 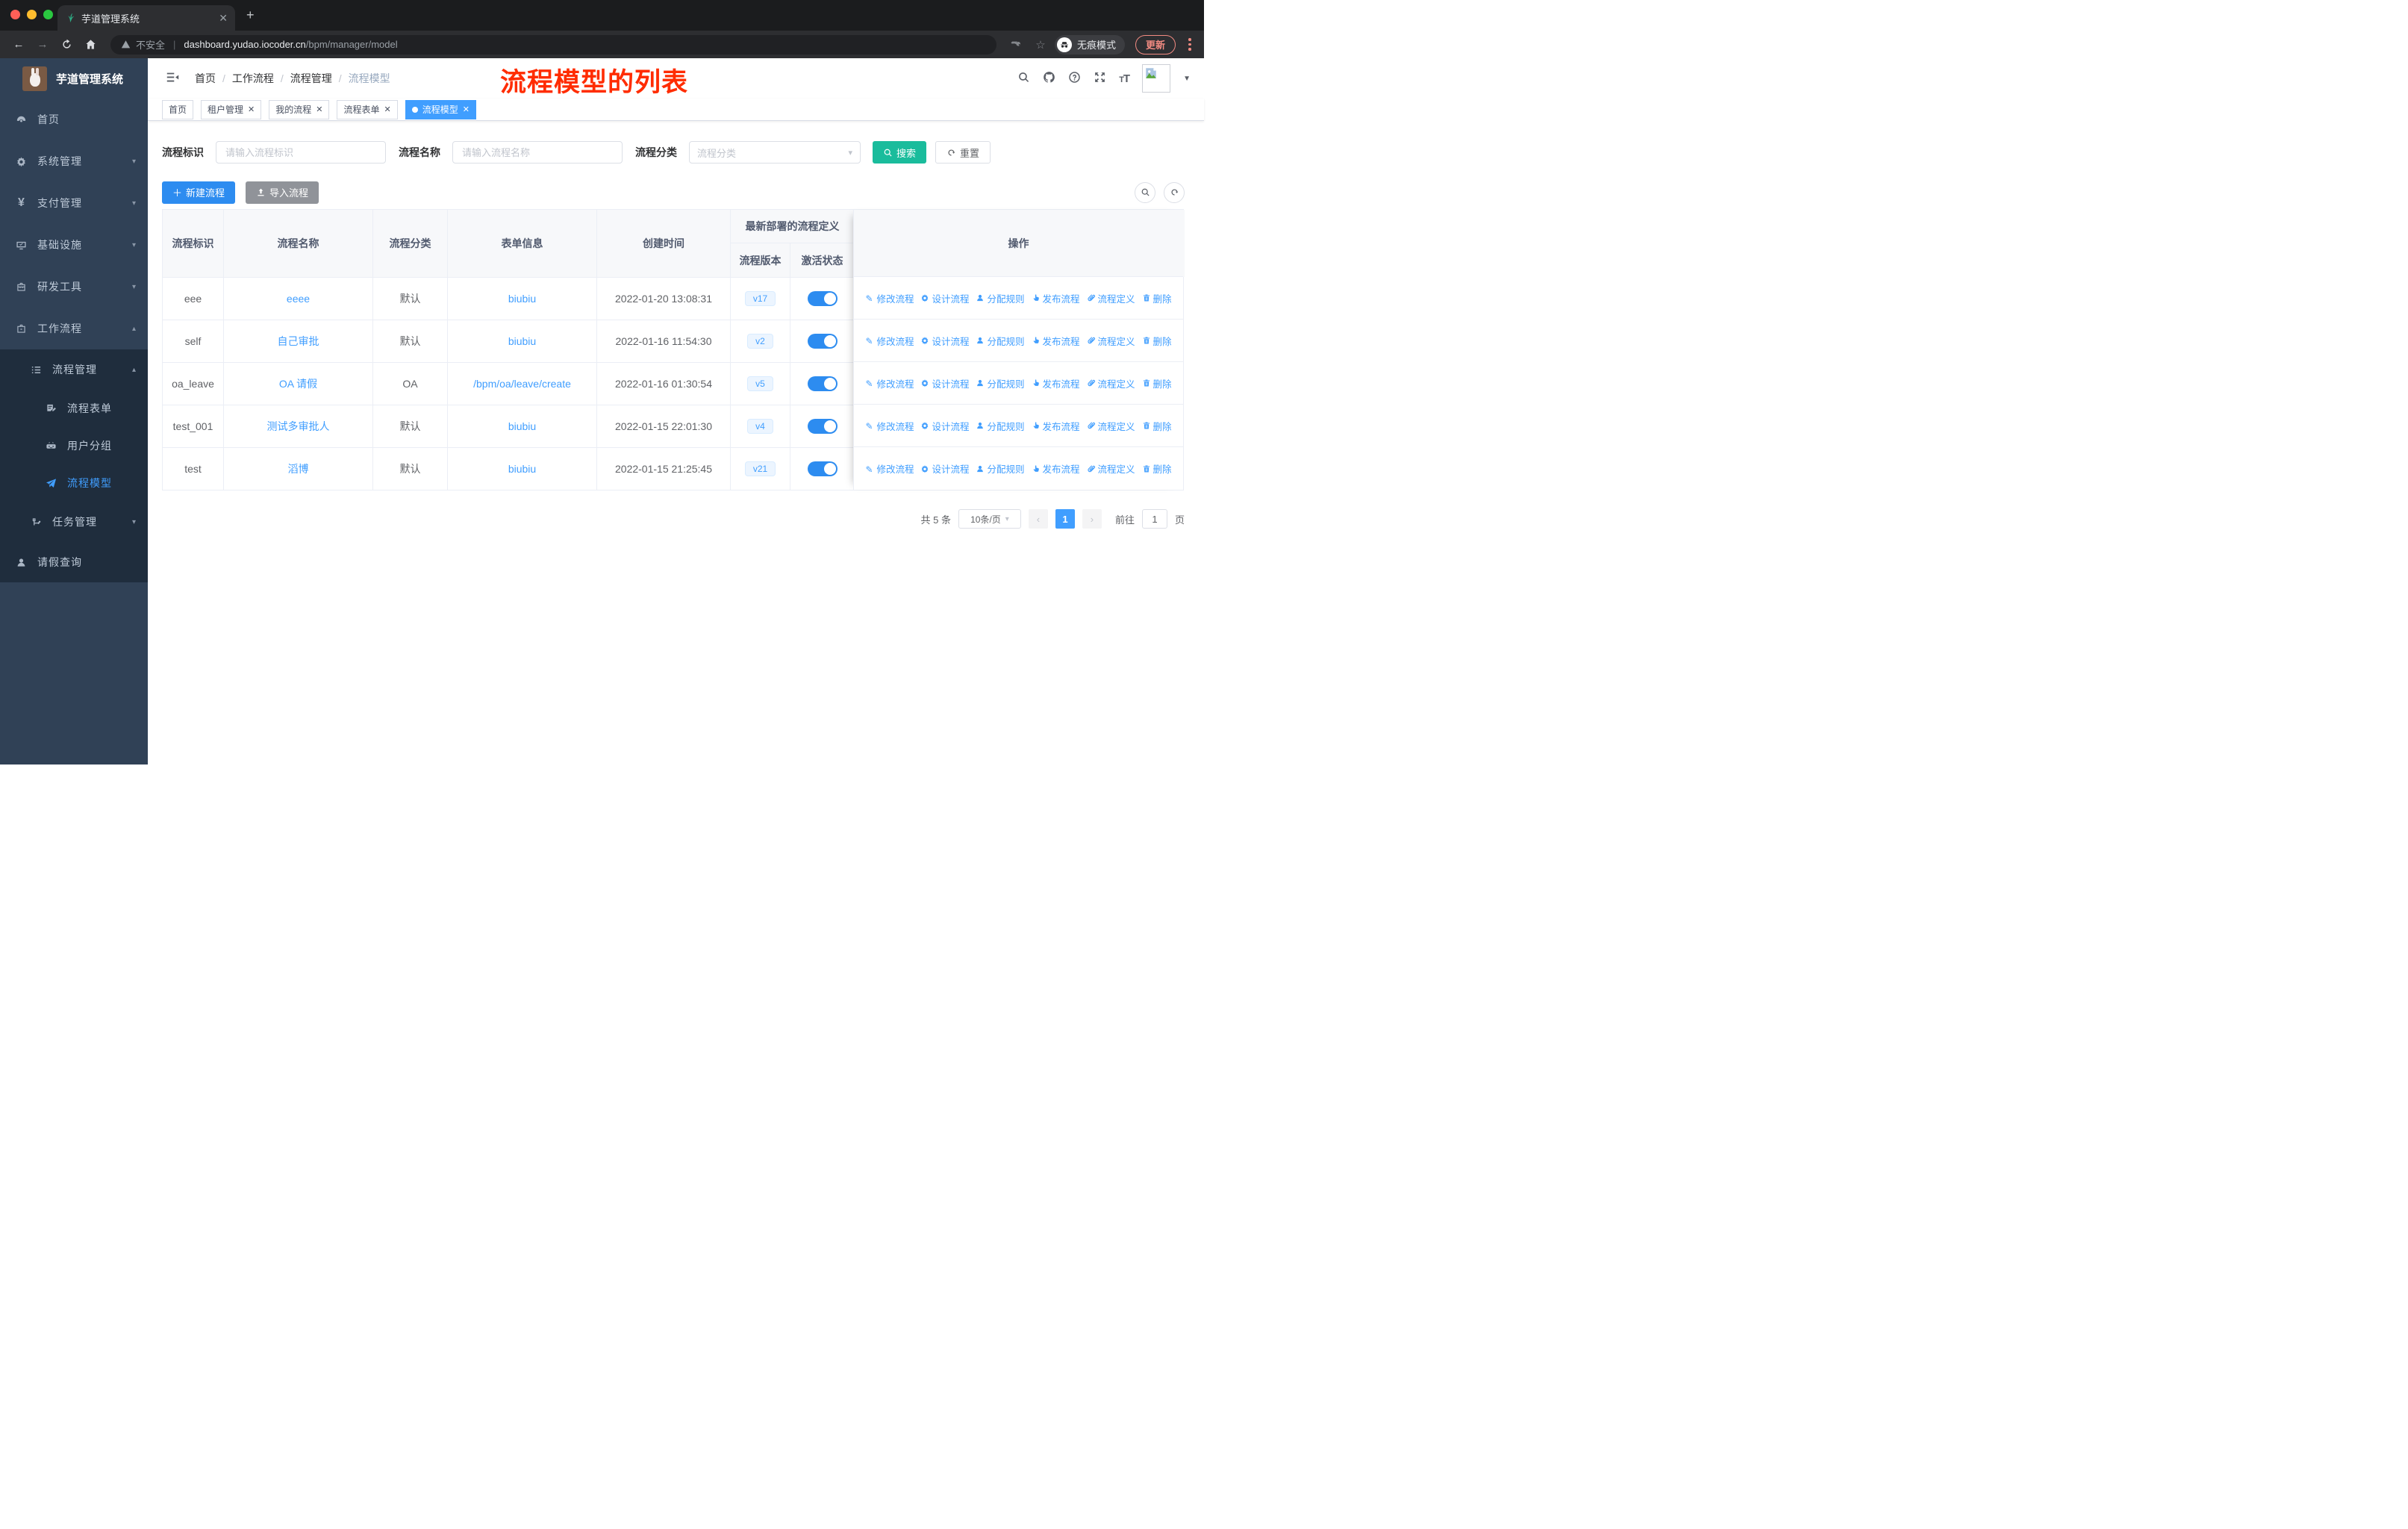 What do you see at coordinates (48, 15) in the screenshot?
I see `maximize-window-button` at bounding box center [48, 15].